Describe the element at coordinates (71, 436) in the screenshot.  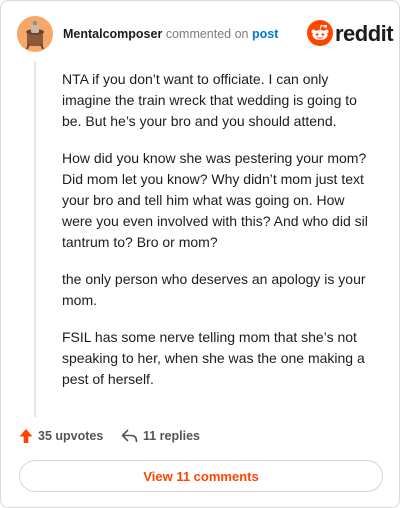
I see `upvote-count: 35 upvotes` at that location.